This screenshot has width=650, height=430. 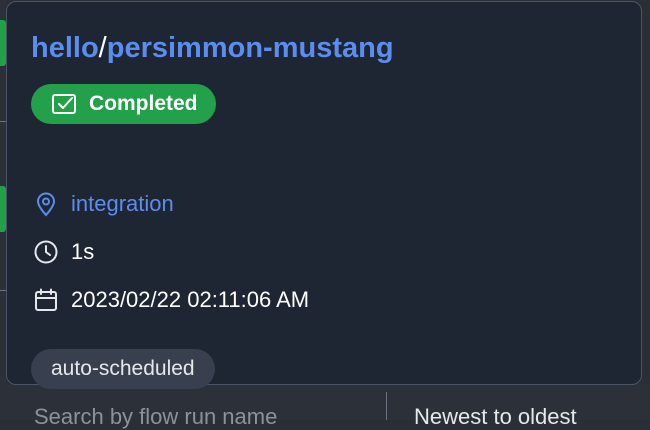 I want to click on clock-icon, so click(x=46, y=252).